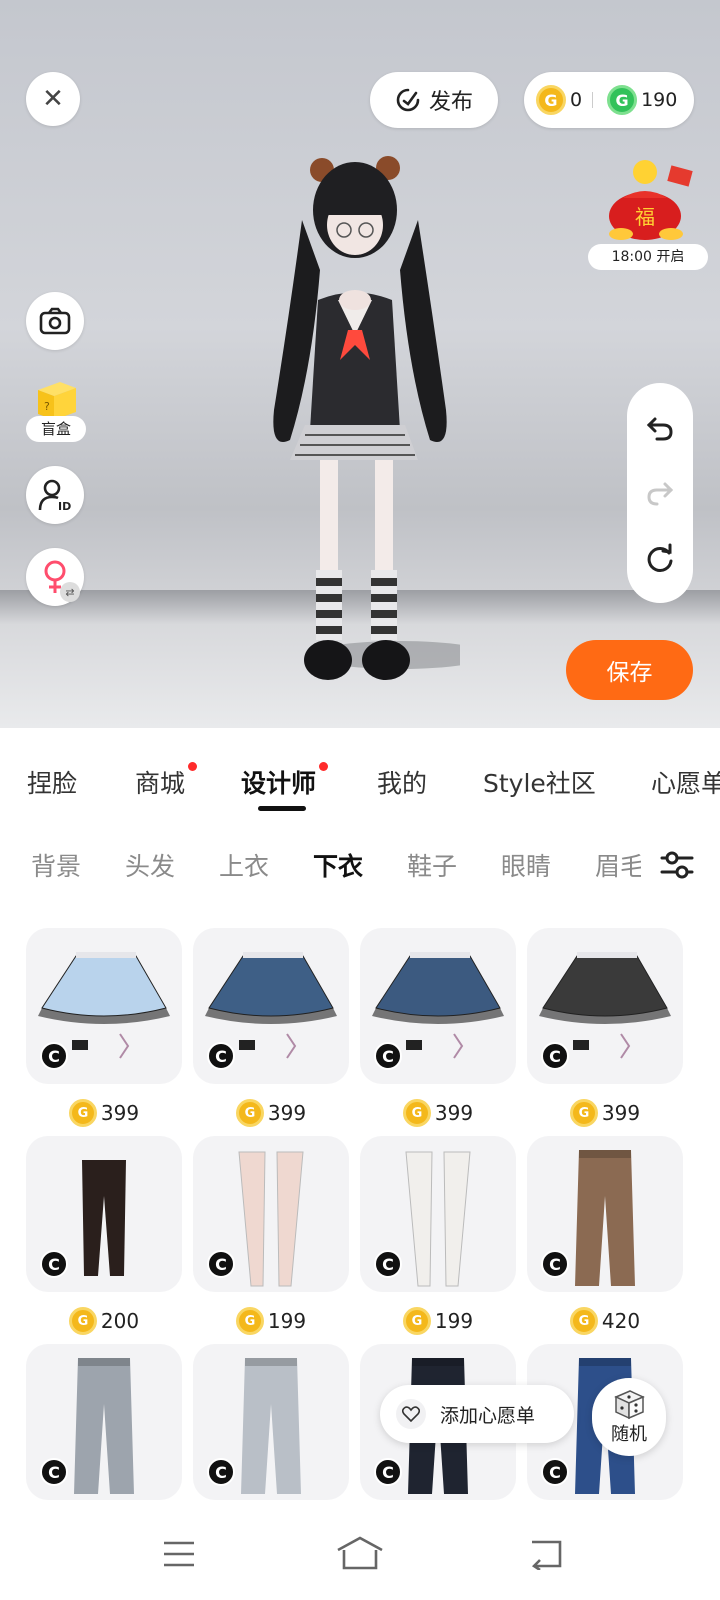 This screenshot has height=1600, width=720. I want to click on subtab-eyebrows: 眉毛, so click(618, 865).